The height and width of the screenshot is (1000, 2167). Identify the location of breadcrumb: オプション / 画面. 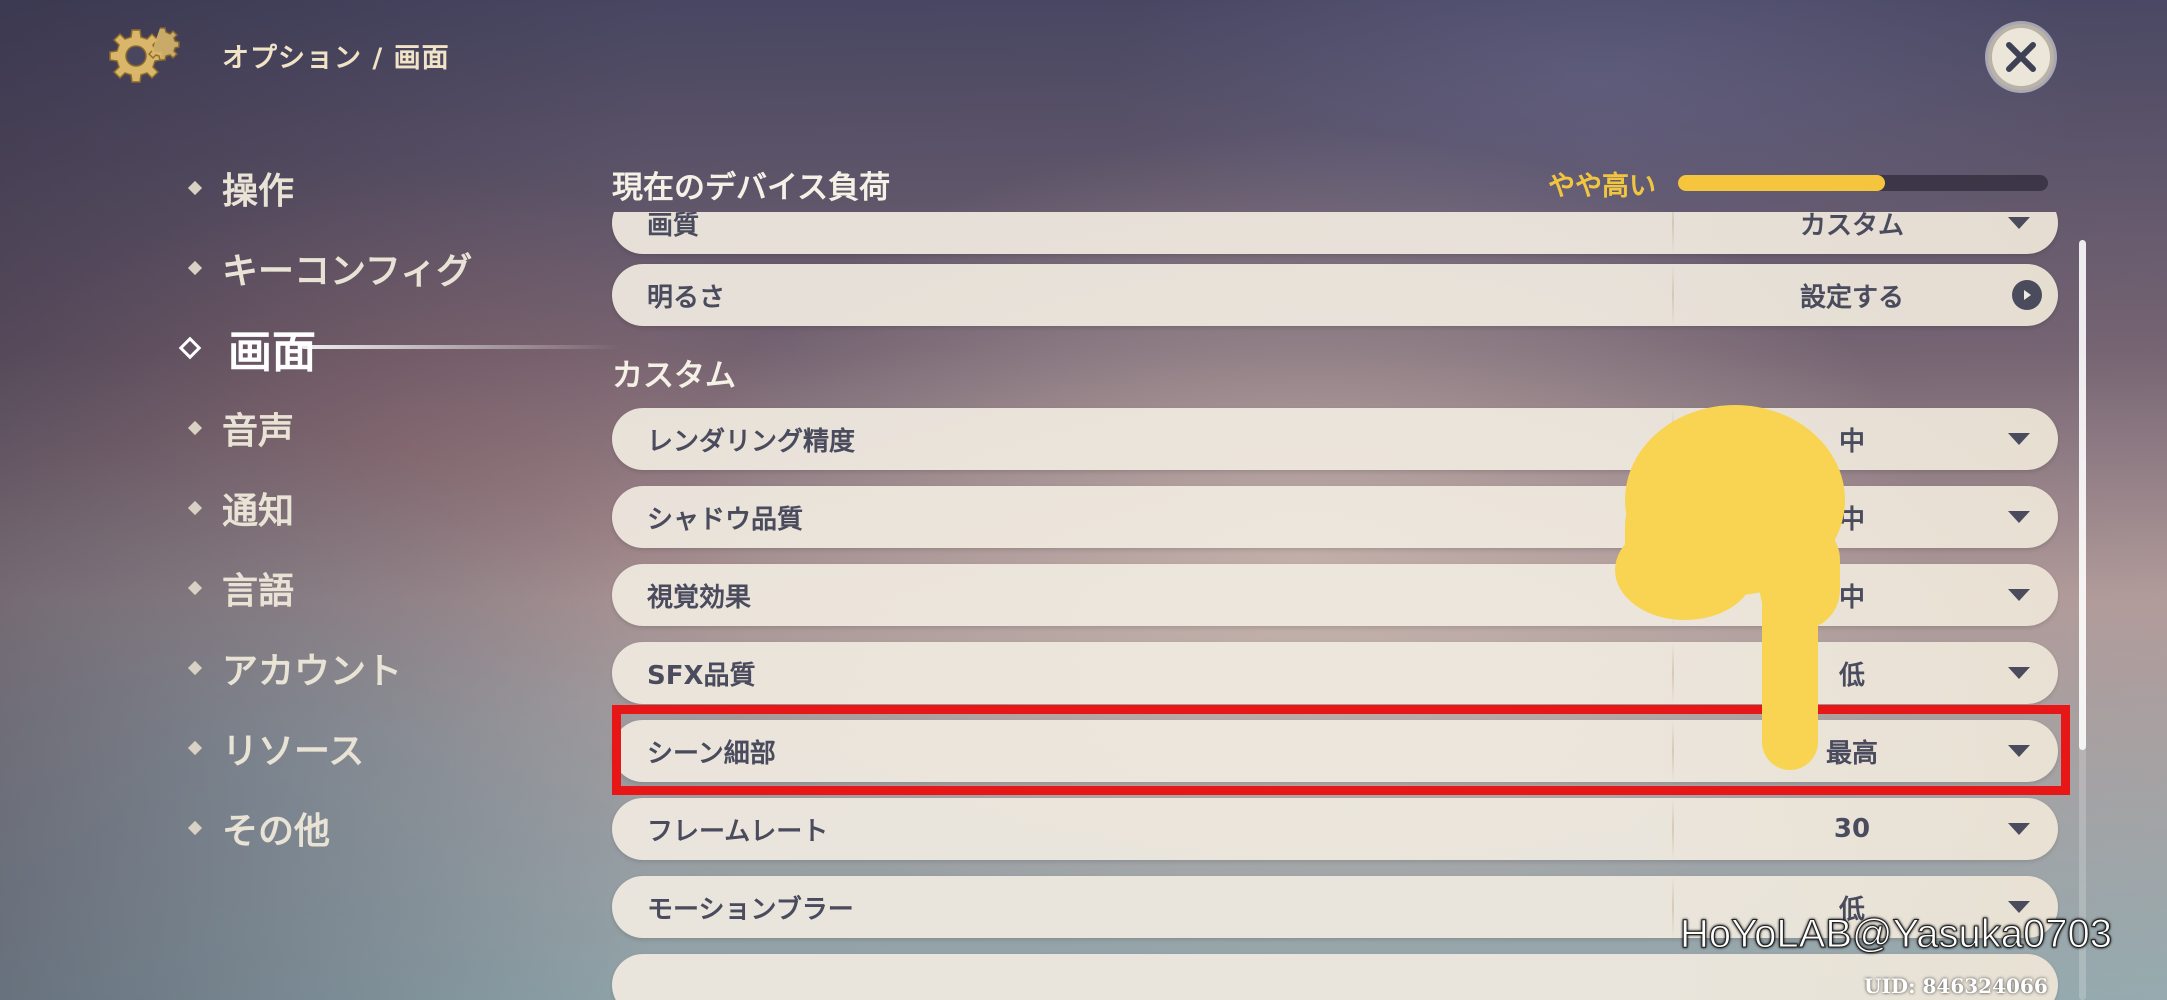
(336, 58).